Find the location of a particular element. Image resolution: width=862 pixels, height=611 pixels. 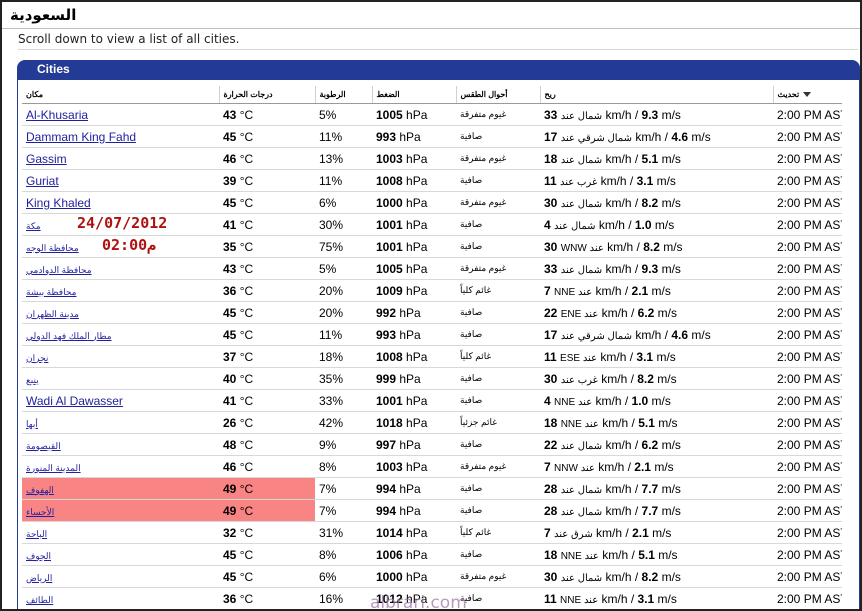

city-link: Al-Khusaria is located at coordinates (57, 115).